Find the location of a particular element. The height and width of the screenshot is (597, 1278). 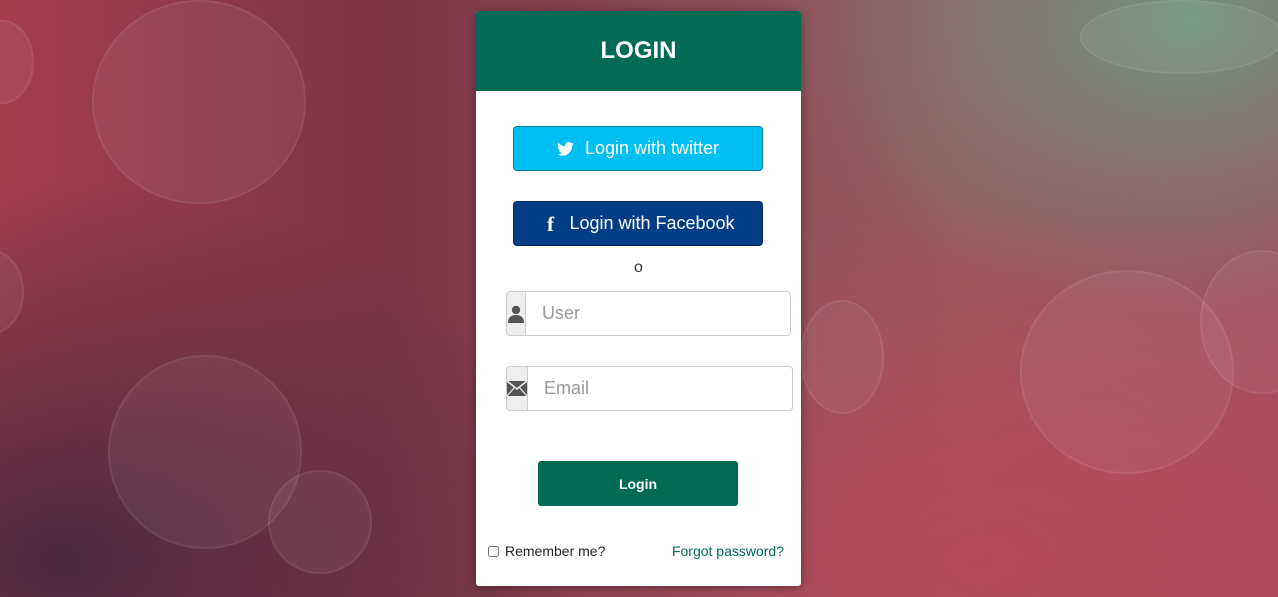

login-title: LOGIN is located at coordinates (638, 50).